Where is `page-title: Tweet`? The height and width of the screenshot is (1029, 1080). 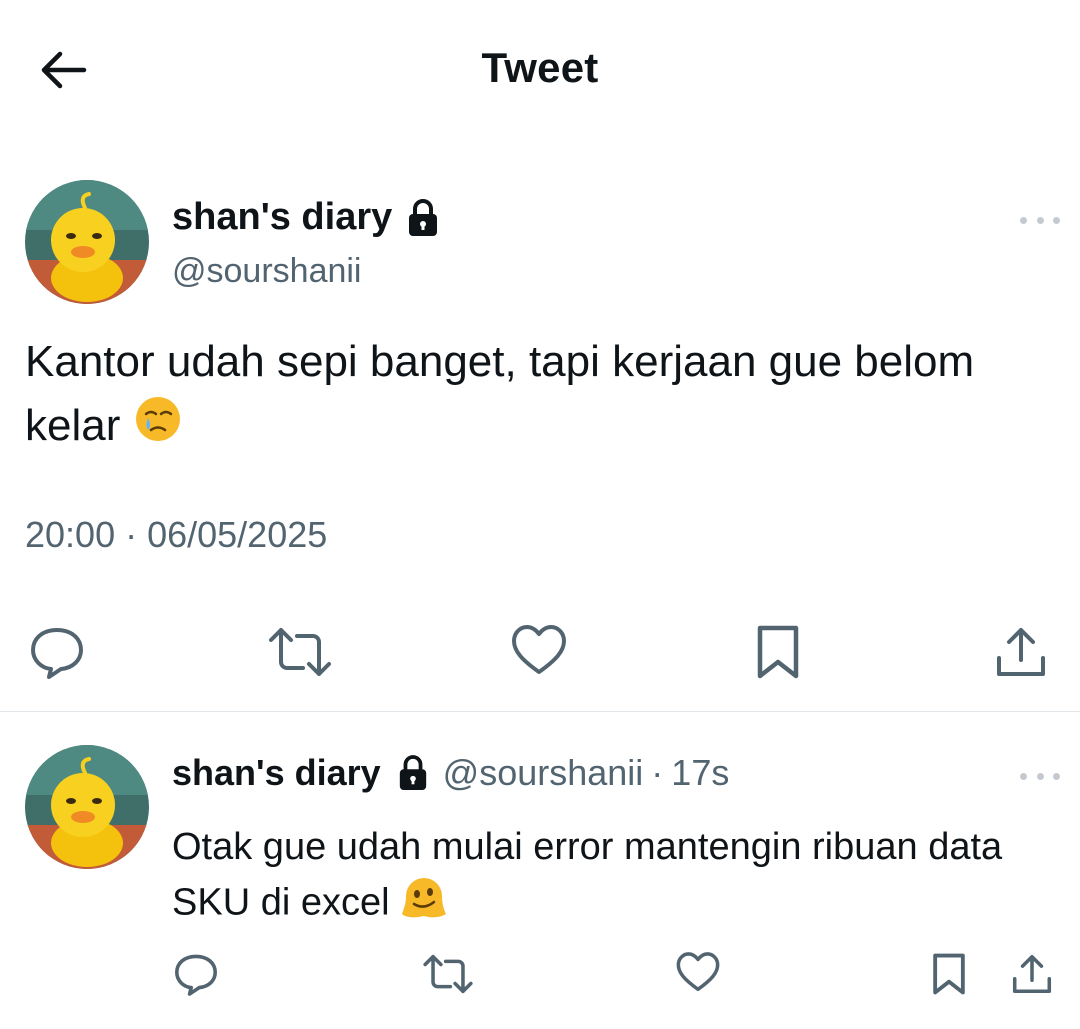 page-title: Tweet is located at coordinates (540, 67).